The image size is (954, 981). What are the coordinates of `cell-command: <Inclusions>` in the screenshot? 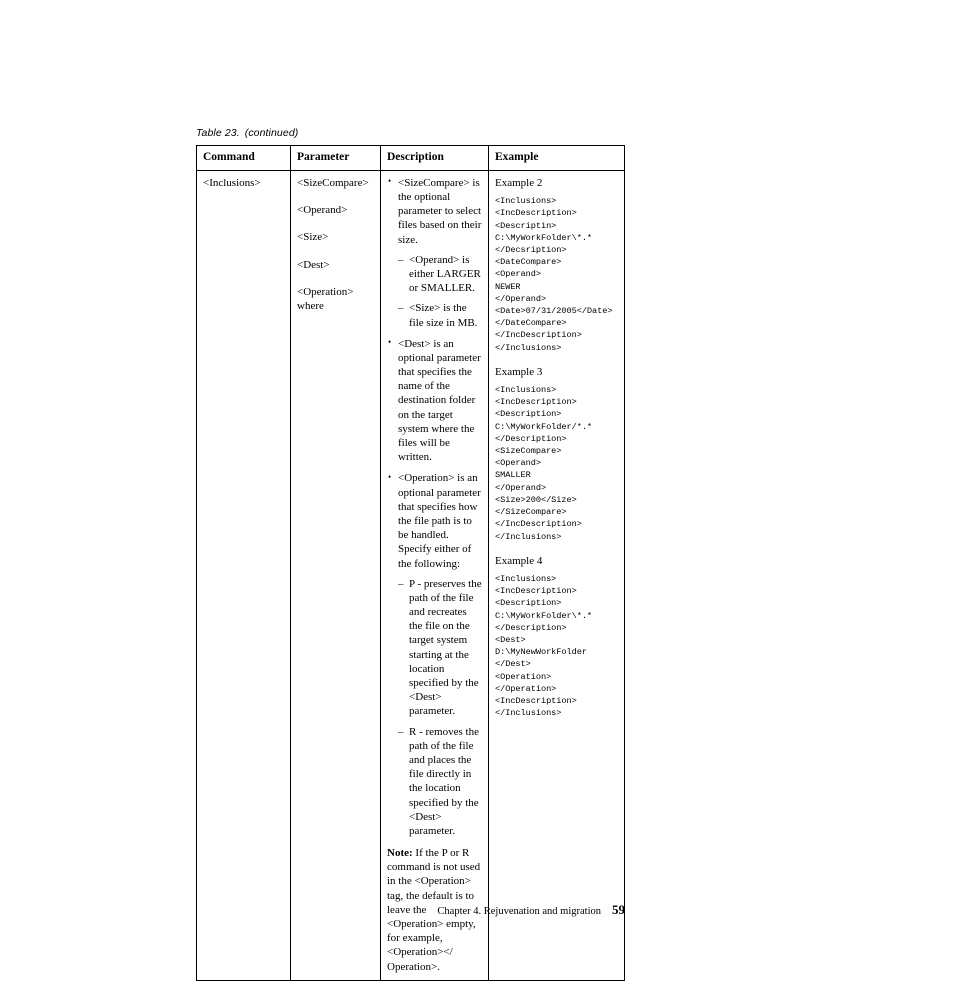 It's located at (243, 575).